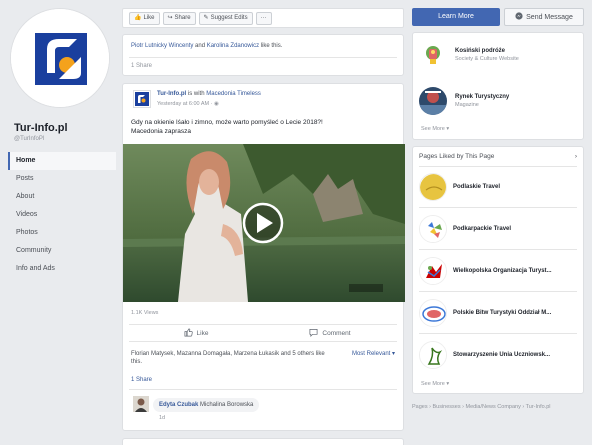 The image size is (592, 445). What do you see at coordinates (519, 17) in the screenshot?
I see `messenger-icon` at bounding box center [519, 17].